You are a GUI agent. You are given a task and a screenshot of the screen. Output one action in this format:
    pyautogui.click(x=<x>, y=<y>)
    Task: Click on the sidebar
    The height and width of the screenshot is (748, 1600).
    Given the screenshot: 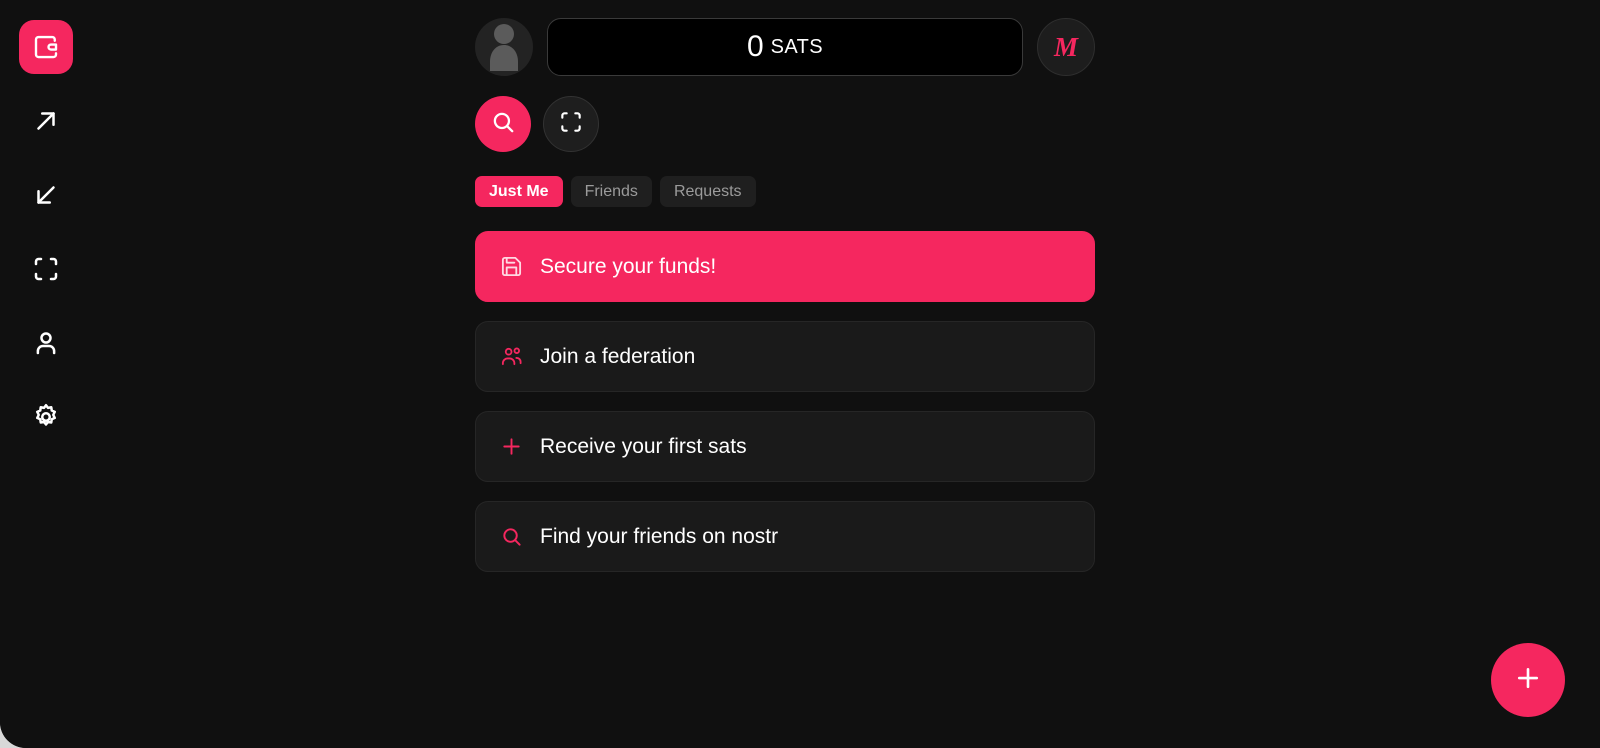 What is the action you would take?
    pyautogui.click(x=46, y=374)
    